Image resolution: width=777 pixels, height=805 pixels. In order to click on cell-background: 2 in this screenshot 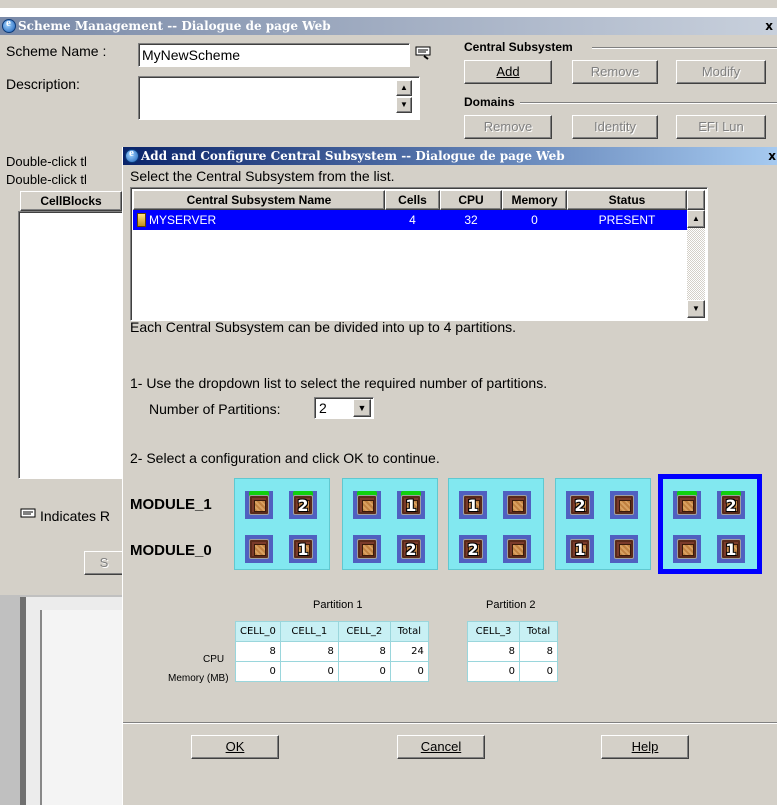, I will do `click(731, 505)`.